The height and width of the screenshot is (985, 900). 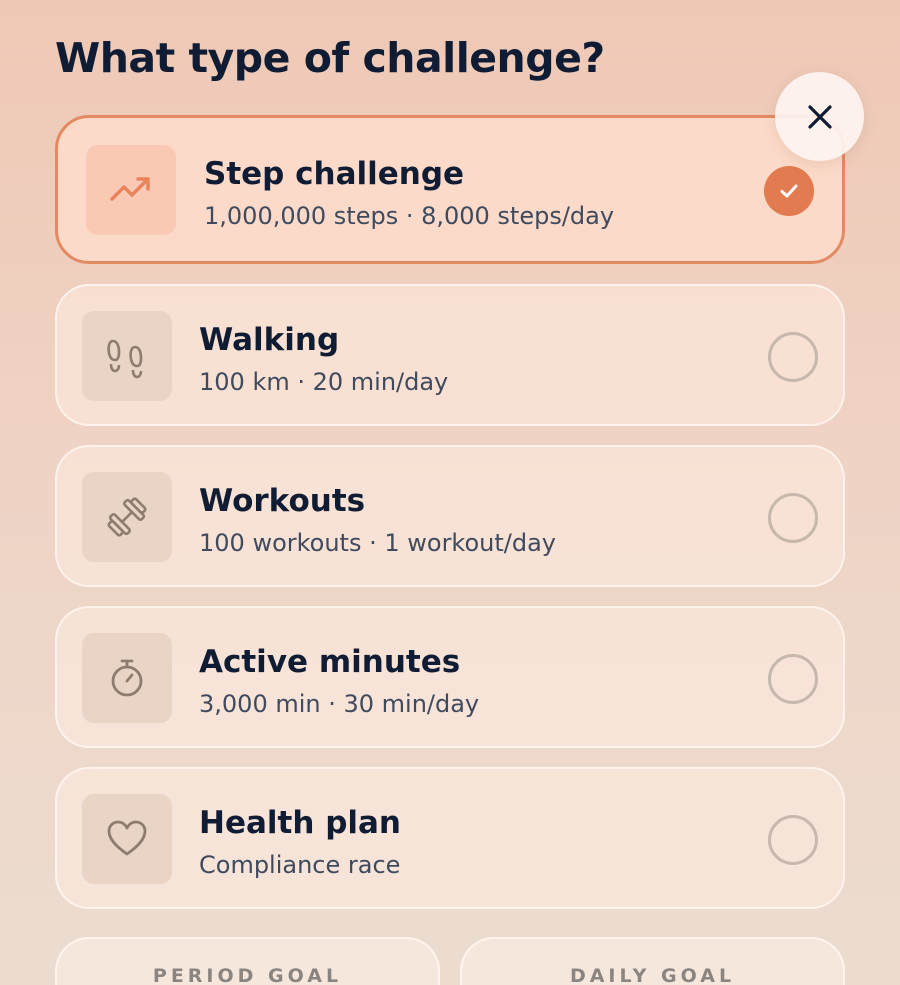 I want to click on option-subtitle: 1,000,000 steps · 8,000 steps/day, so click(x=409, y=216).